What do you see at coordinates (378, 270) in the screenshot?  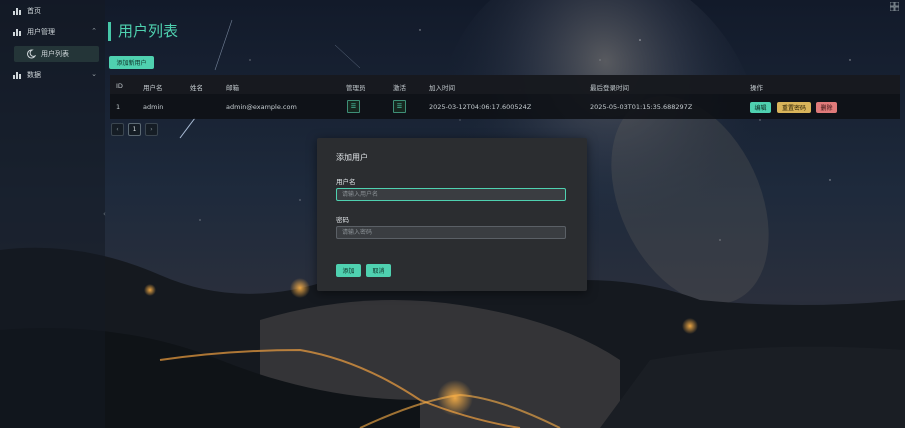 I see `cancel-button: 取消` at bounding box center [378, 270].